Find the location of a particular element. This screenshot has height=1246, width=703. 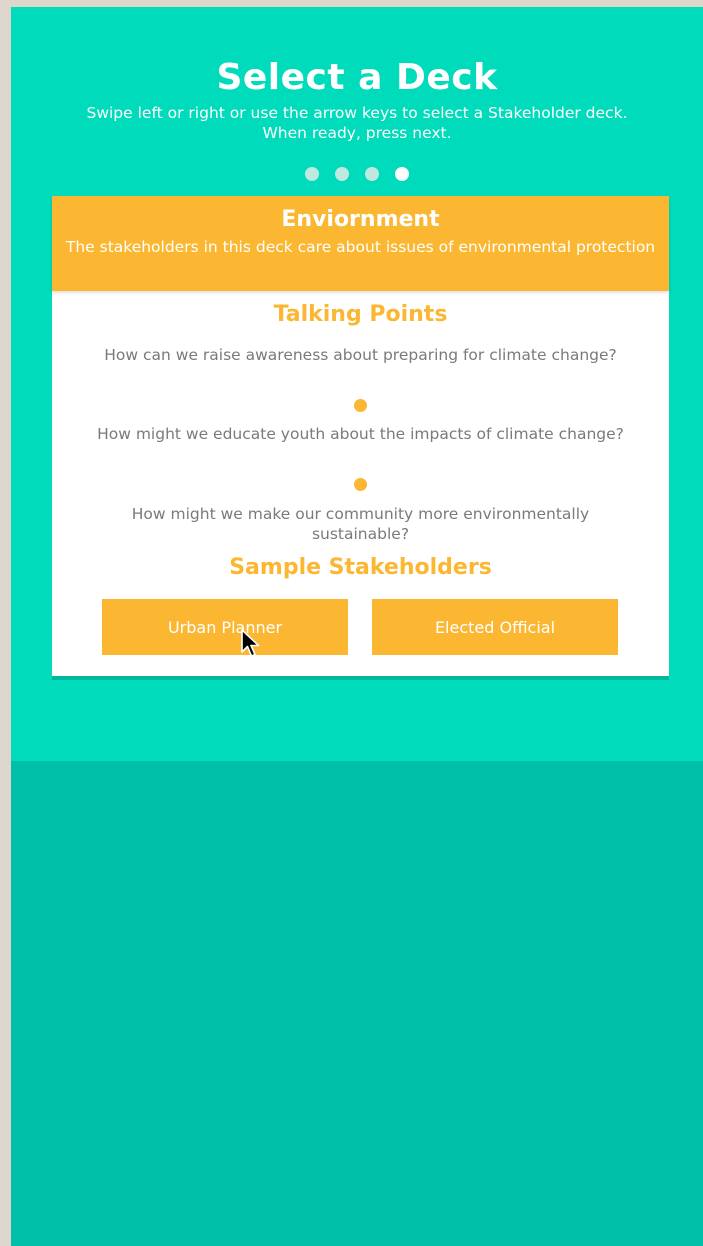

sample-stakeholders-title: Sample Stakeholders is located at coordinates (360, 567).